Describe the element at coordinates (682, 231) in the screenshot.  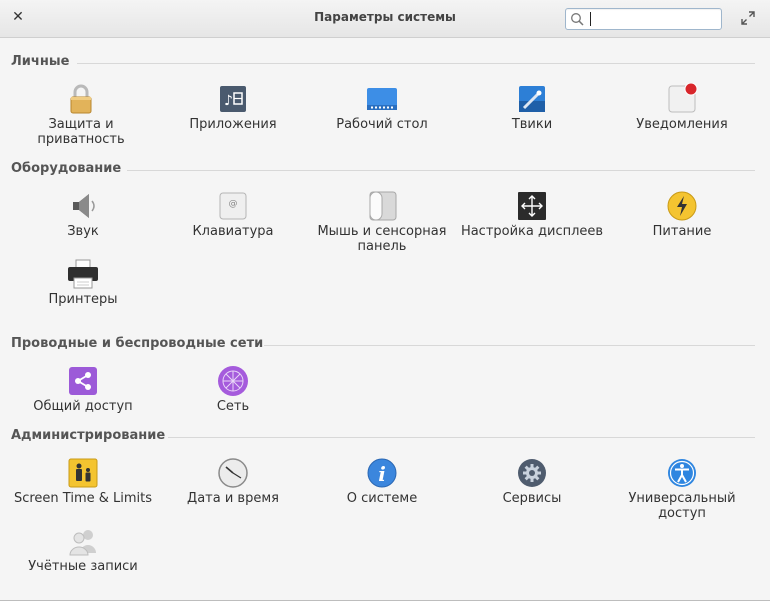
I see `item-label: Питание` at that location.